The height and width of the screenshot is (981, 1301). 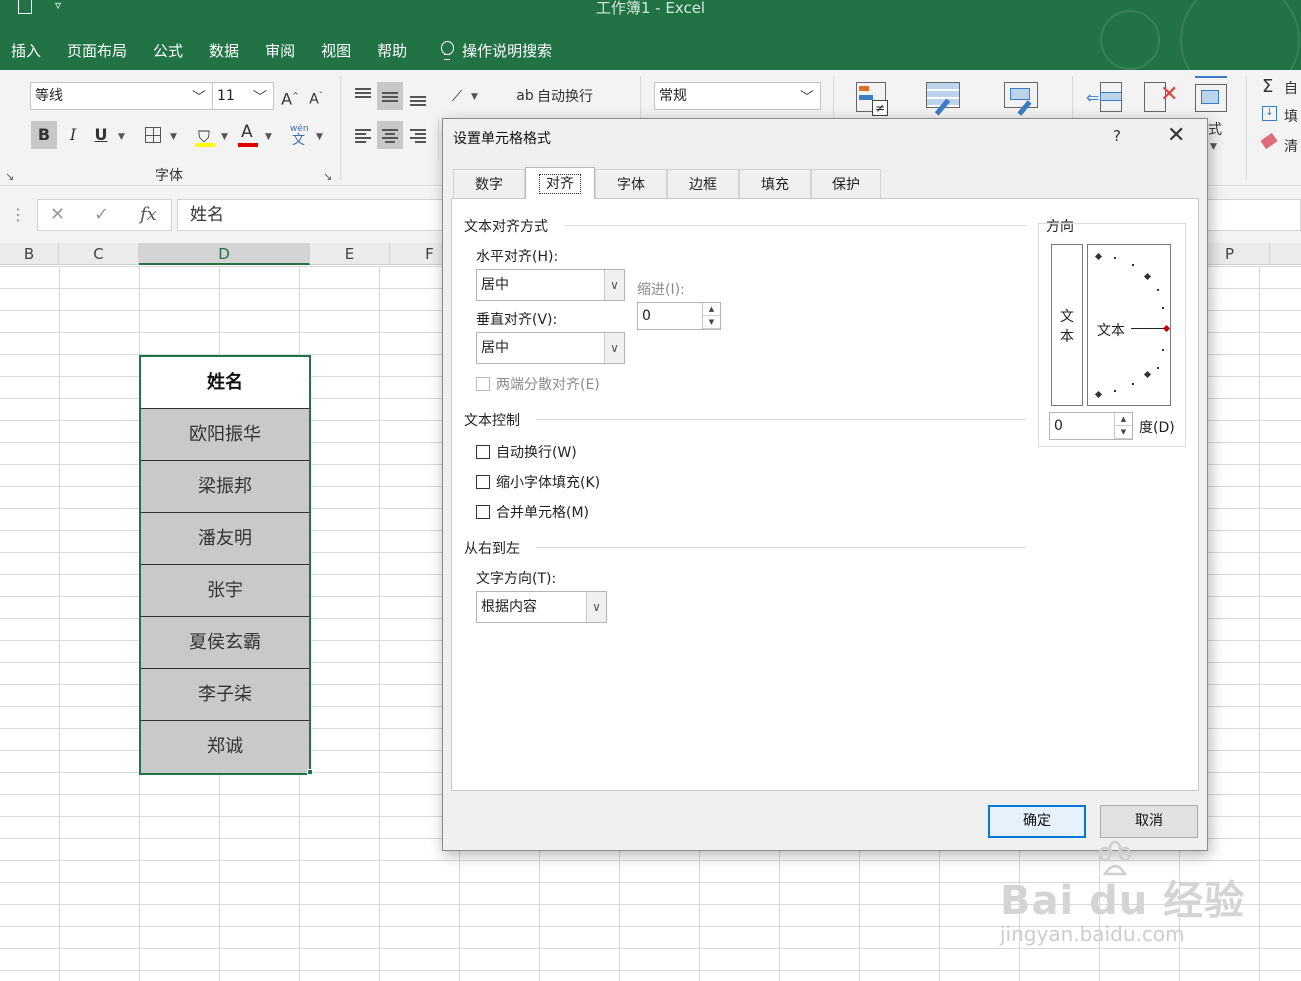 What do you see at coordinates (350, 254) in the screenshot?
I see `column-header-e: E` at bounding box center [350, 254].